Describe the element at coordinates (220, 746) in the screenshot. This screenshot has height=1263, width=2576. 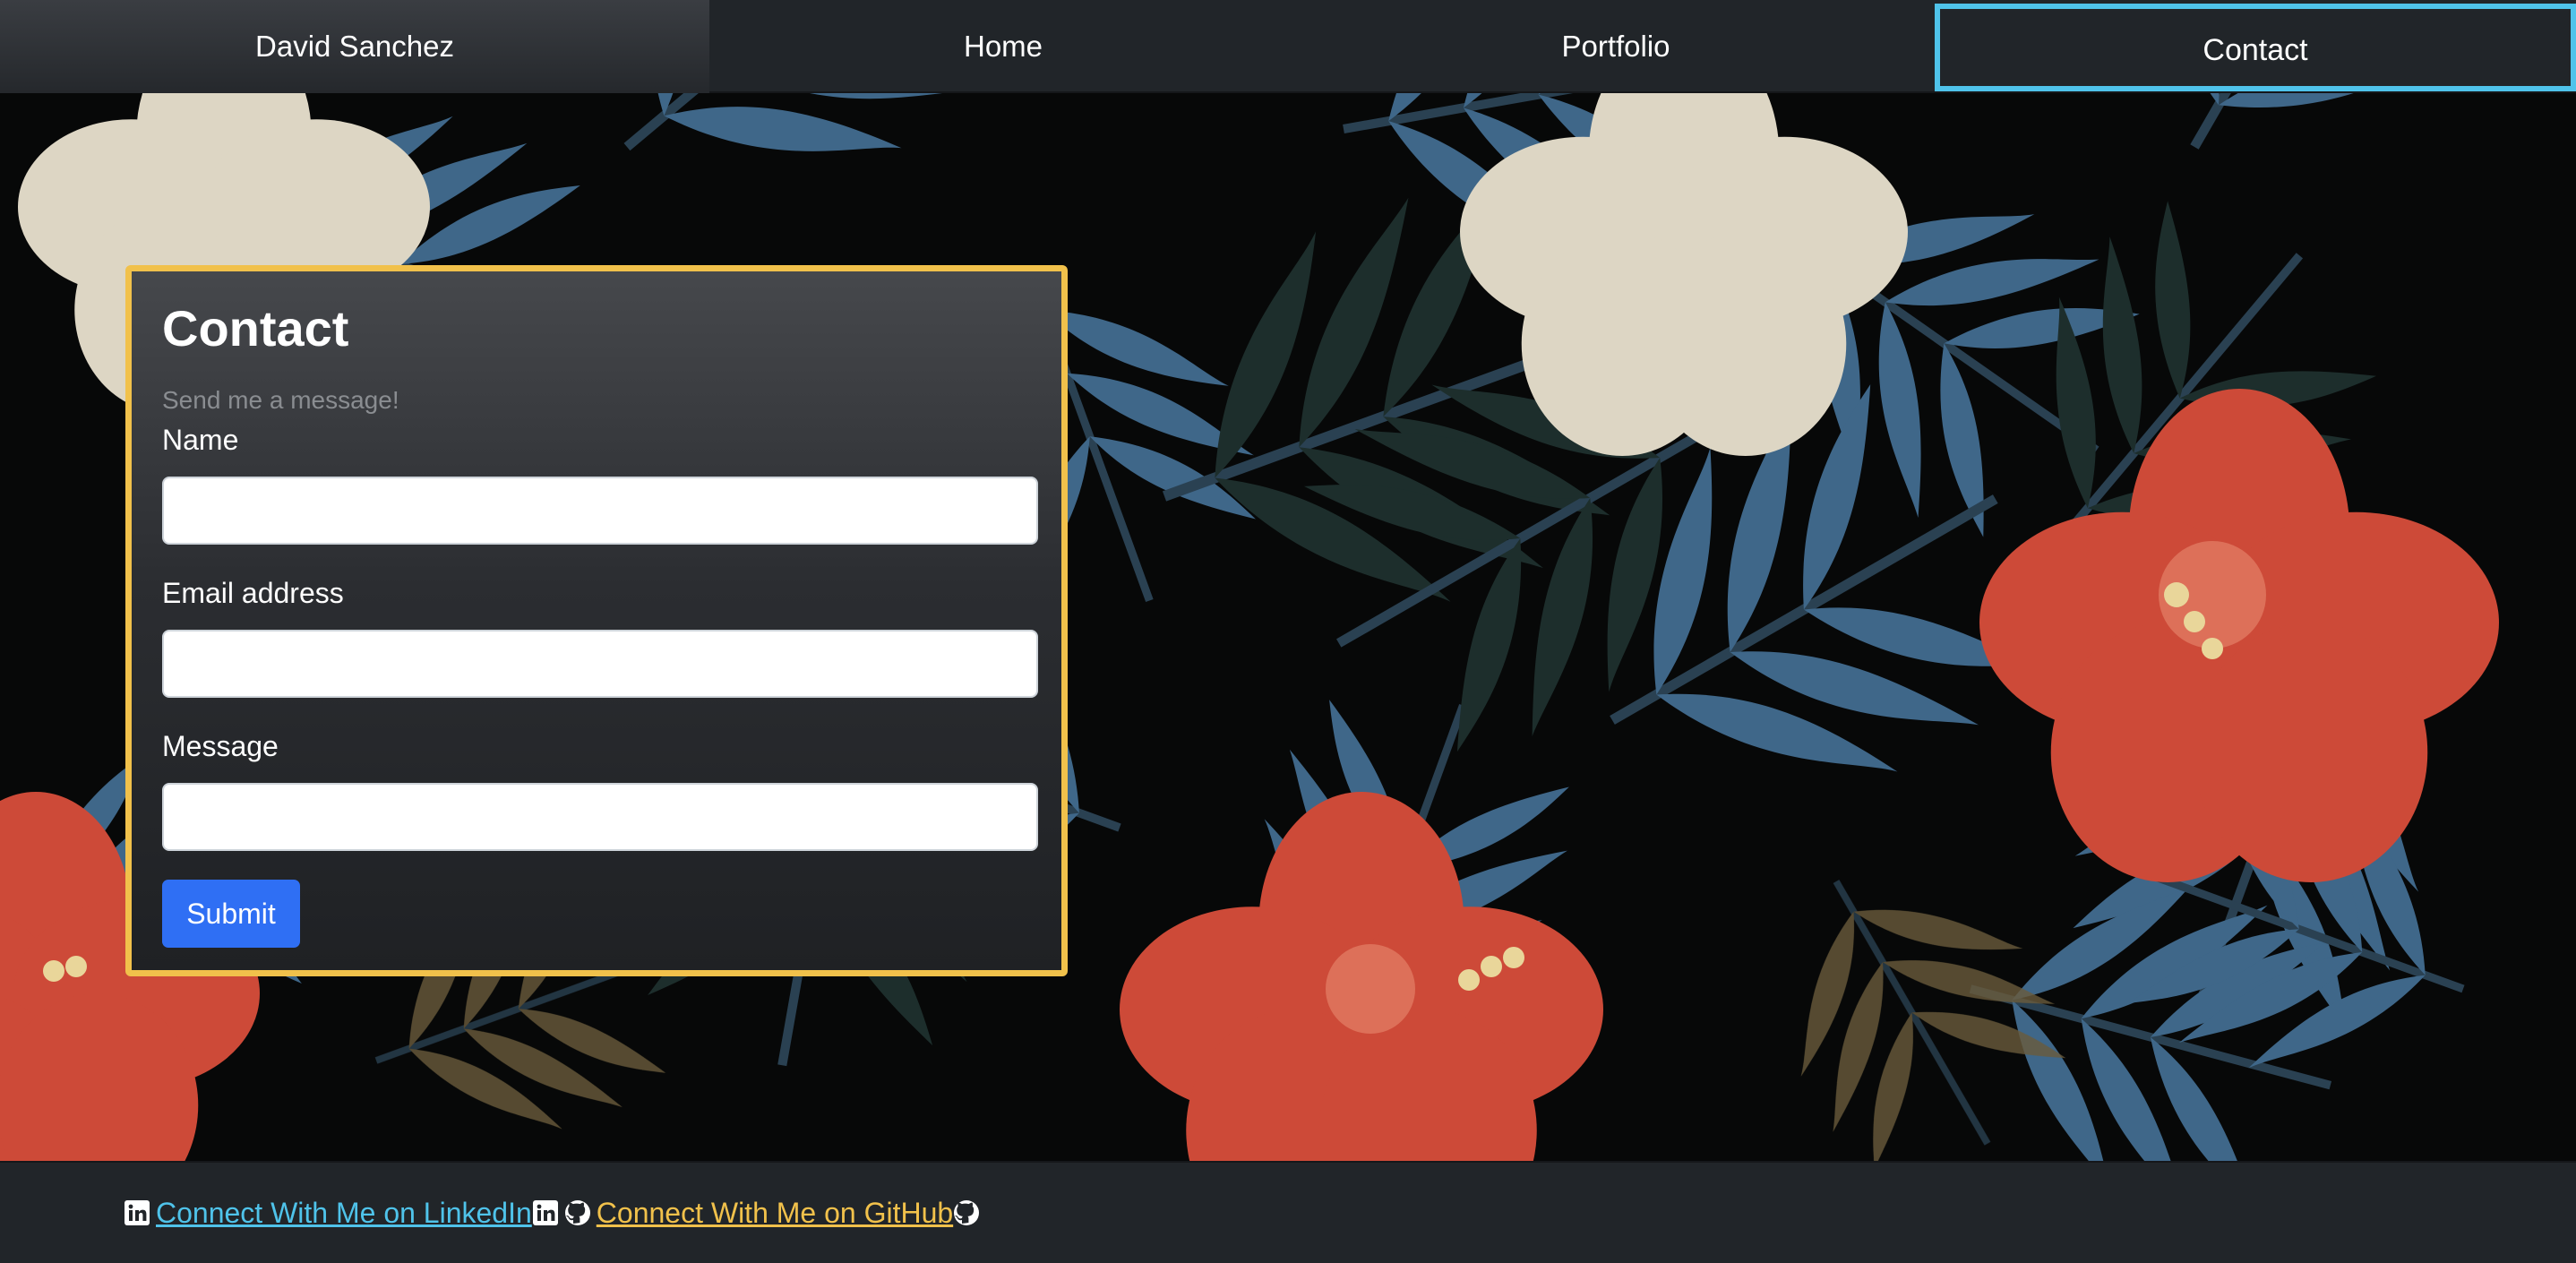
I see `message-label: Message` at that location.